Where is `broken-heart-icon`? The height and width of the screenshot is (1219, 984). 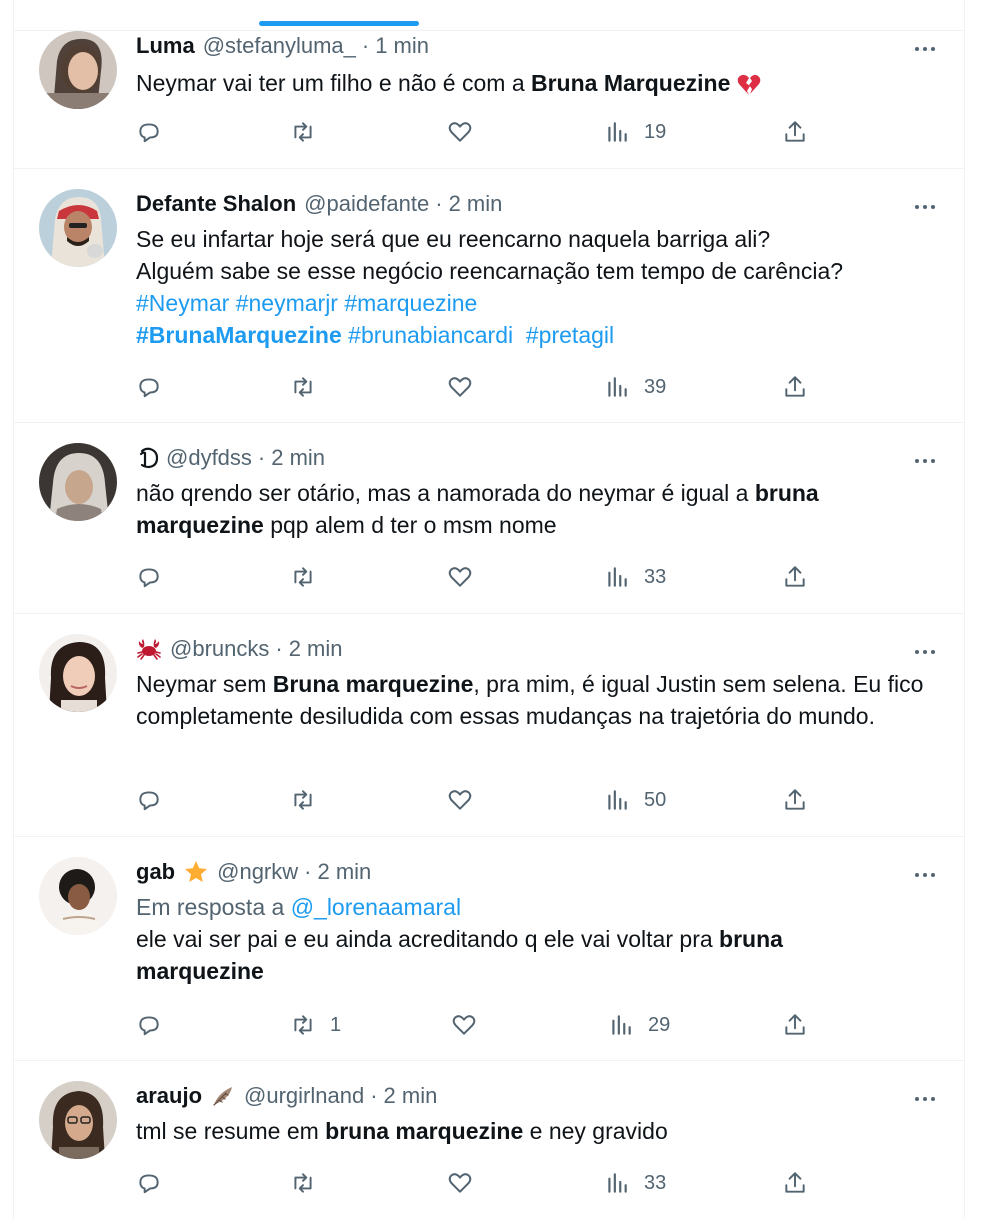
broken-heart-icon is located at coordinates (749, 85).